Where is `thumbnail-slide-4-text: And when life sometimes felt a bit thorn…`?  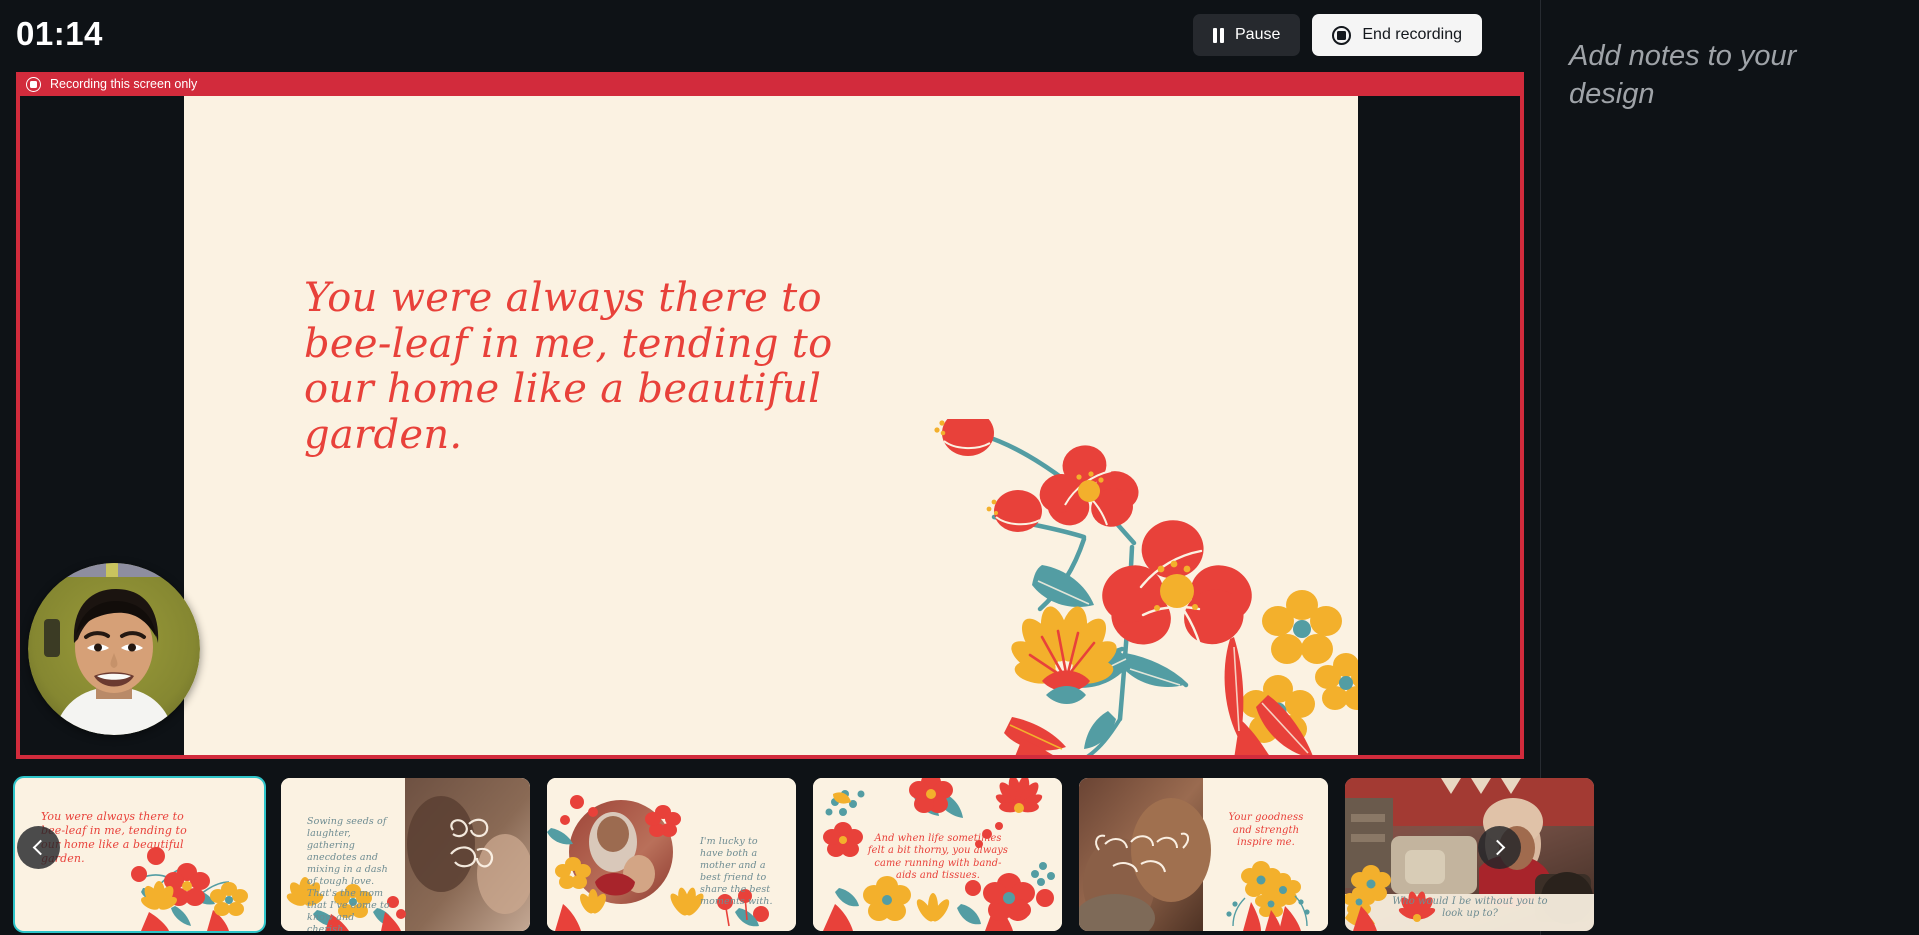
thumbnail-slide-4-text: And when life sometimes felt a bit thorn… is located at coordinates (938, 857).